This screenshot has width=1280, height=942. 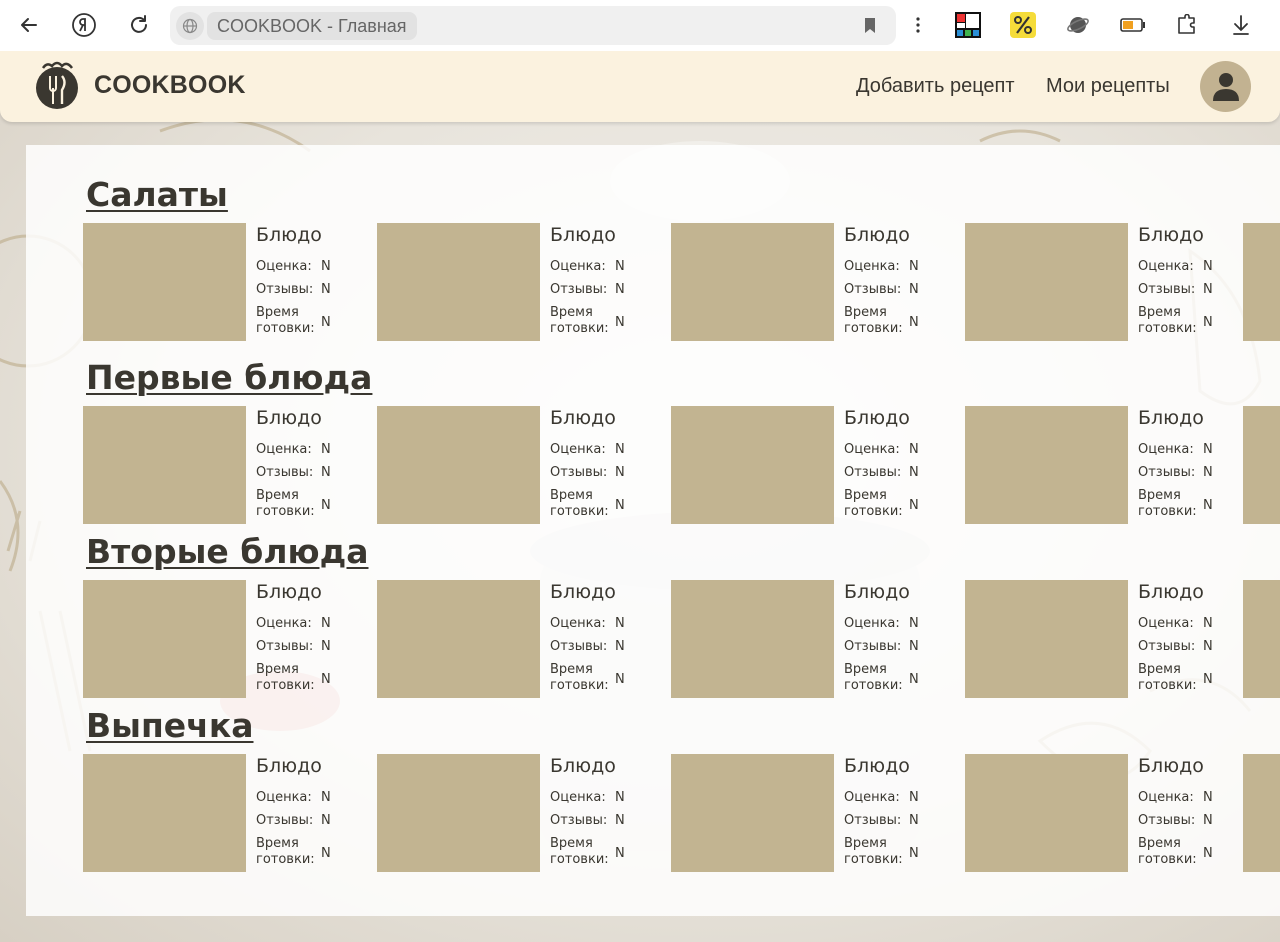 What do you see at coordinates (227, 551) in the screenshot?
I see `section-title: Вторые блюда` at bounding box center [227, 551].